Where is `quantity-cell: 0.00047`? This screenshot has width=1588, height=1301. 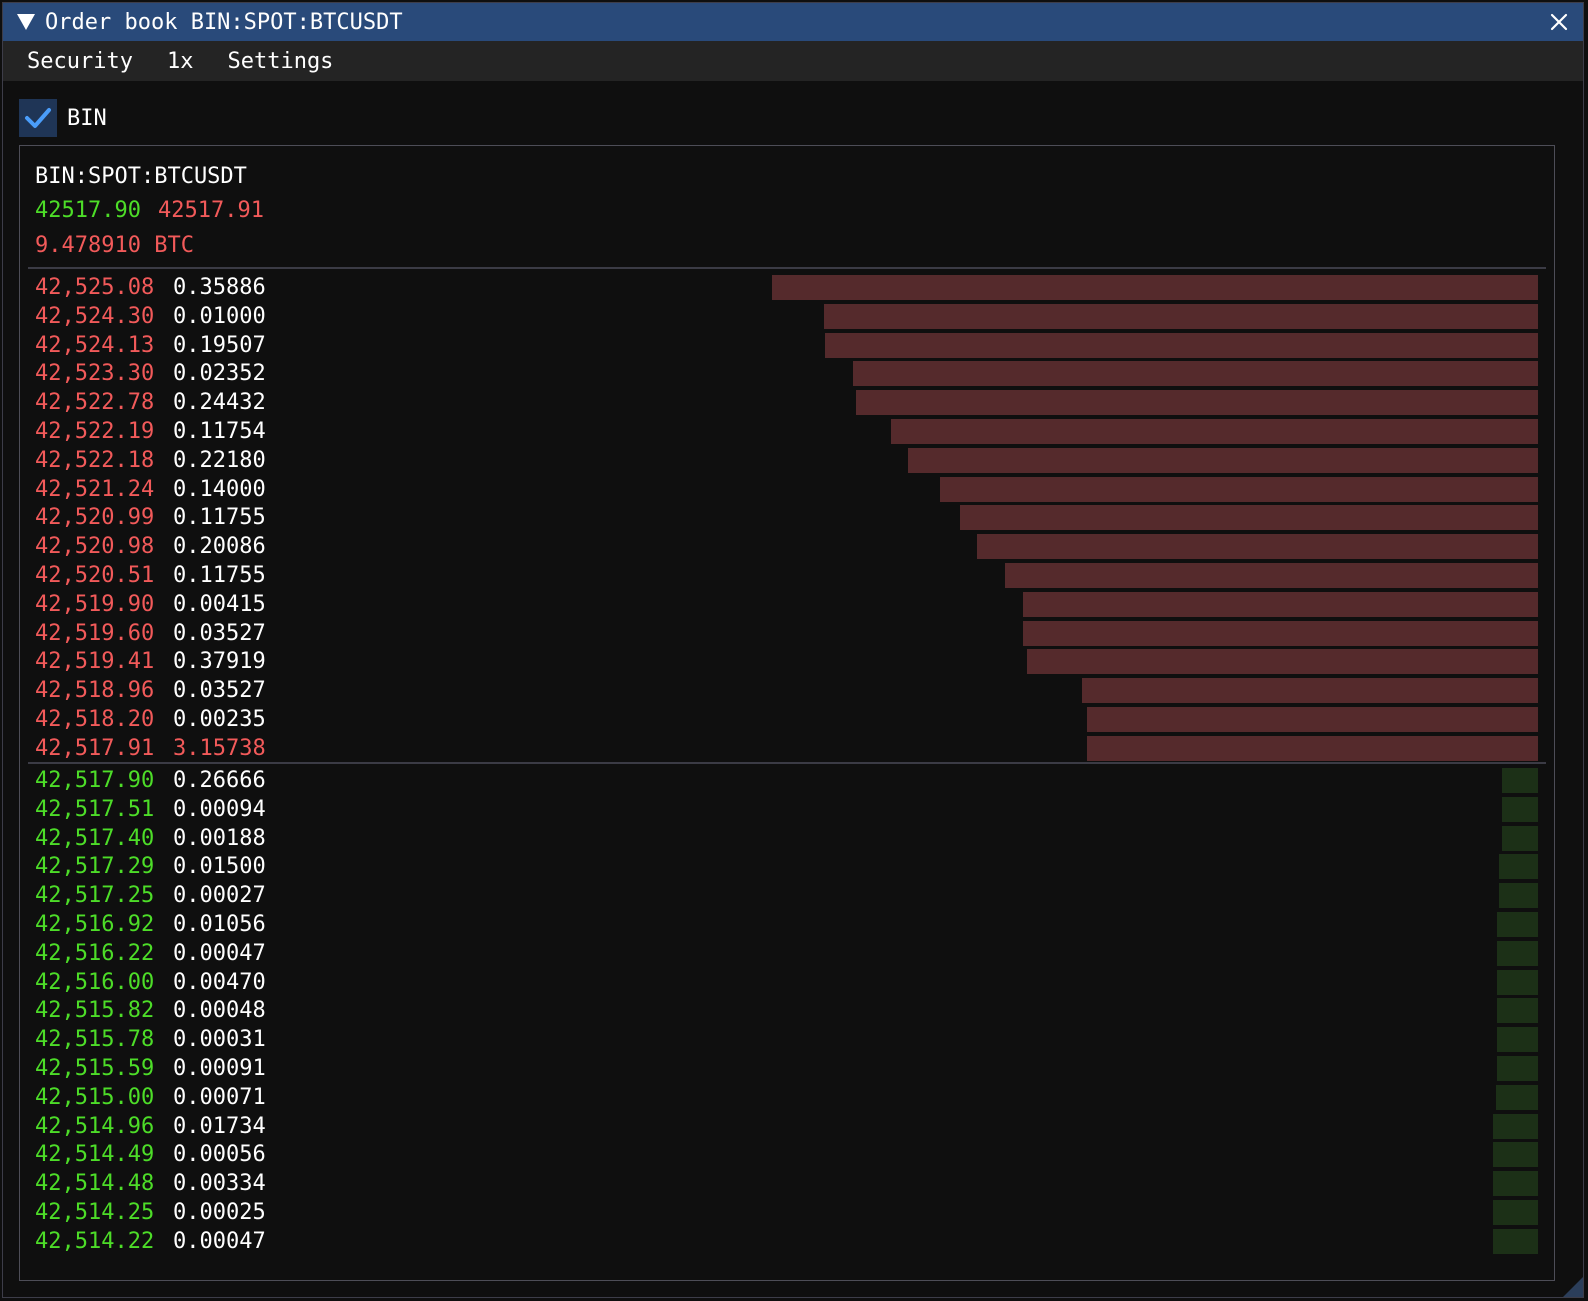
quantity-cell: 0.00047 is located at coordinates (219, 1241).